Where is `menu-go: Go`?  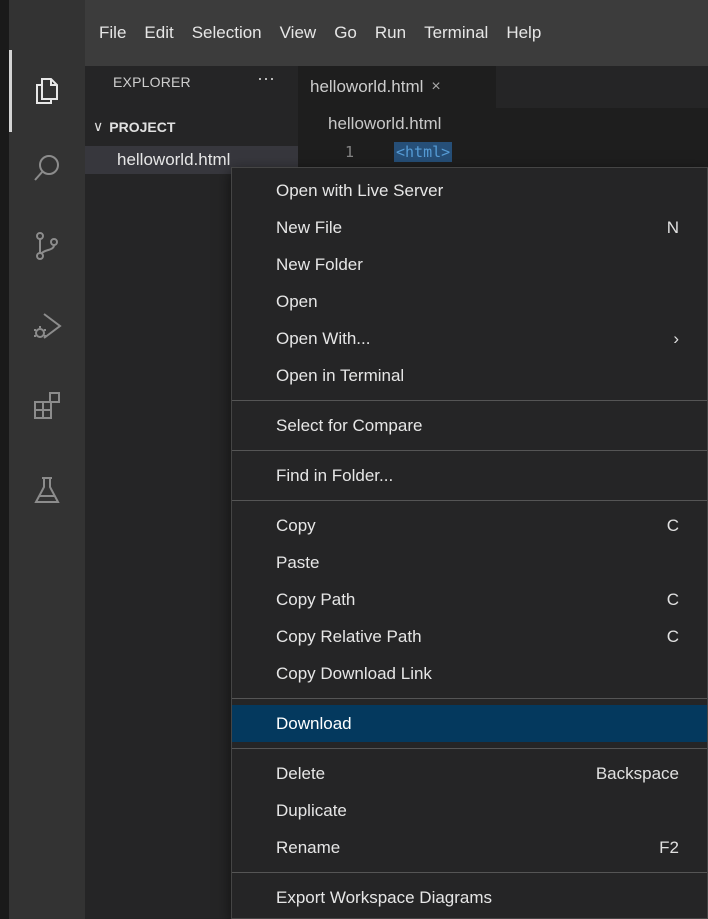
menu-go: Go is located at coordinates (345, 33).